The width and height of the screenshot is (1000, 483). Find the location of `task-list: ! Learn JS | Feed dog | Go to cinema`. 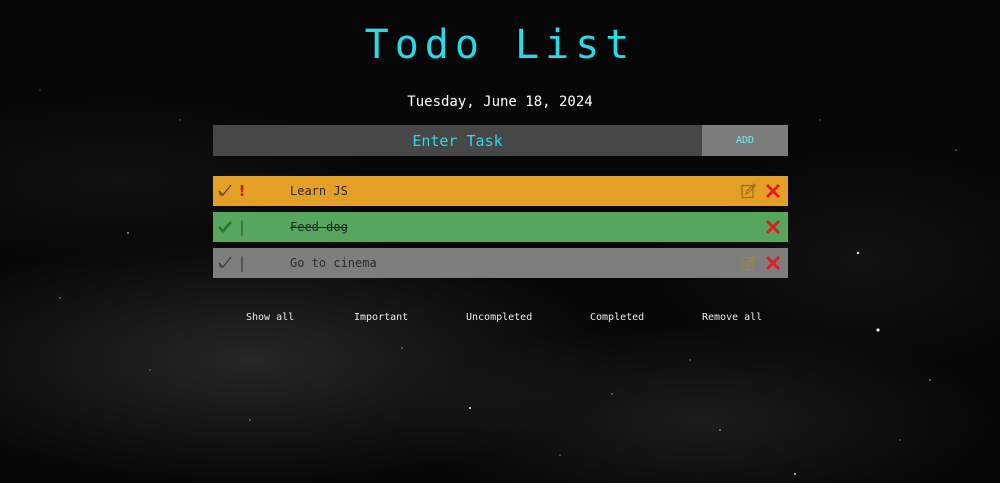

task-list: ! Learn JS | Feed dog | Go to cinema is located at coordinates (500, 230).